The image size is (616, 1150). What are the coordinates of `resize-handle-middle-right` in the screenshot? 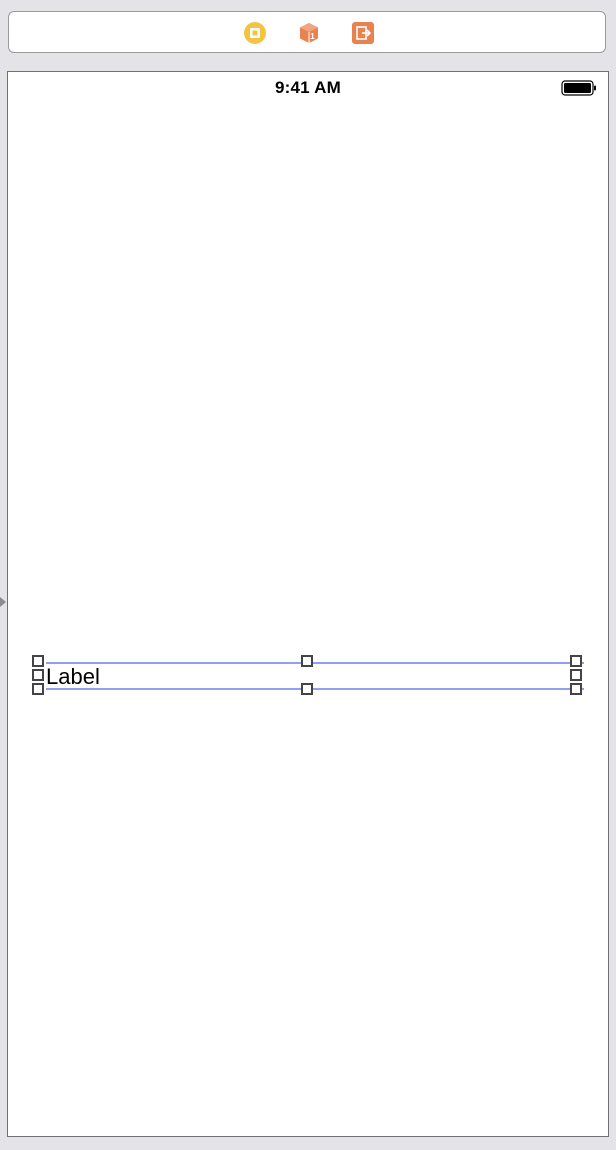 It's located at (576, 675).